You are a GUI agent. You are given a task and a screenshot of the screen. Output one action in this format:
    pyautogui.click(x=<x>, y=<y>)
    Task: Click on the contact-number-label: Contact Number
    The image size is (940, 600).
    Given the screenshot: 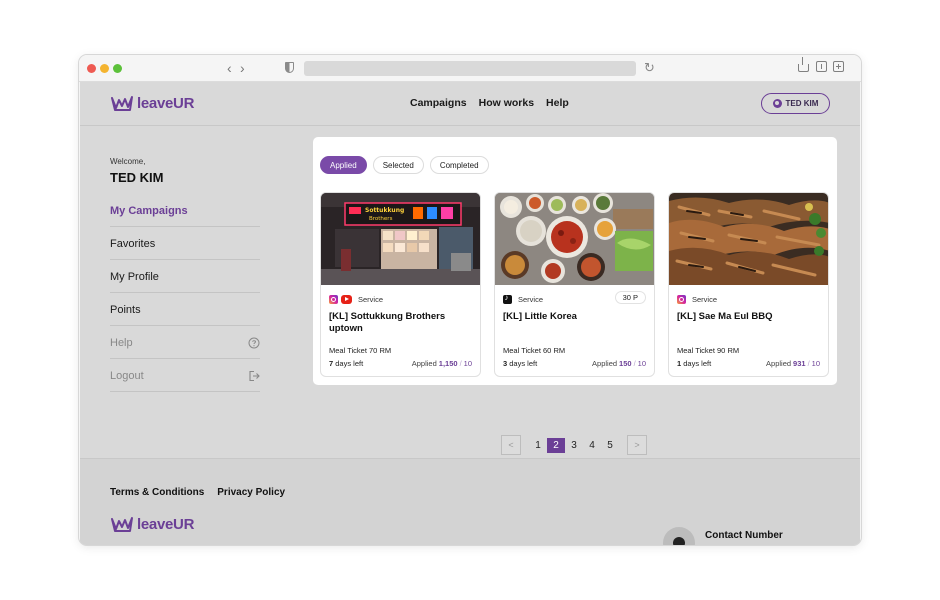 What is the action you would take?
    pyautogui.click(x=744, y=535)
    